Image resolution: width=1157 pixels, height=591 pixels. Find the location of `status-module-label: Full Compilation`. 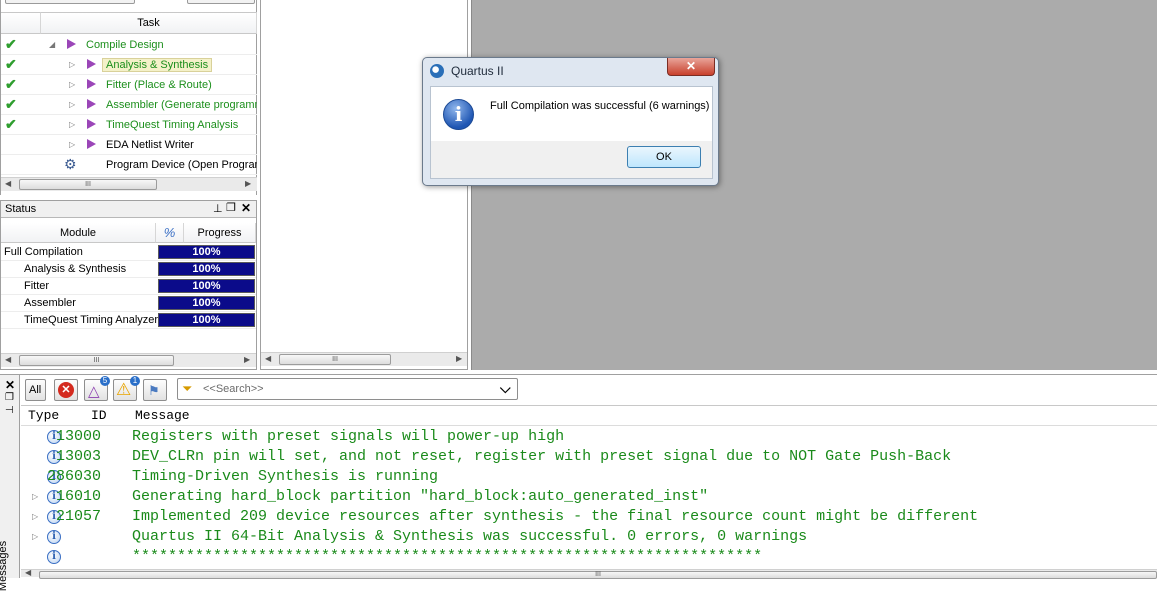

status-module-label: Full Compilation is located at coordinates (43, 252).